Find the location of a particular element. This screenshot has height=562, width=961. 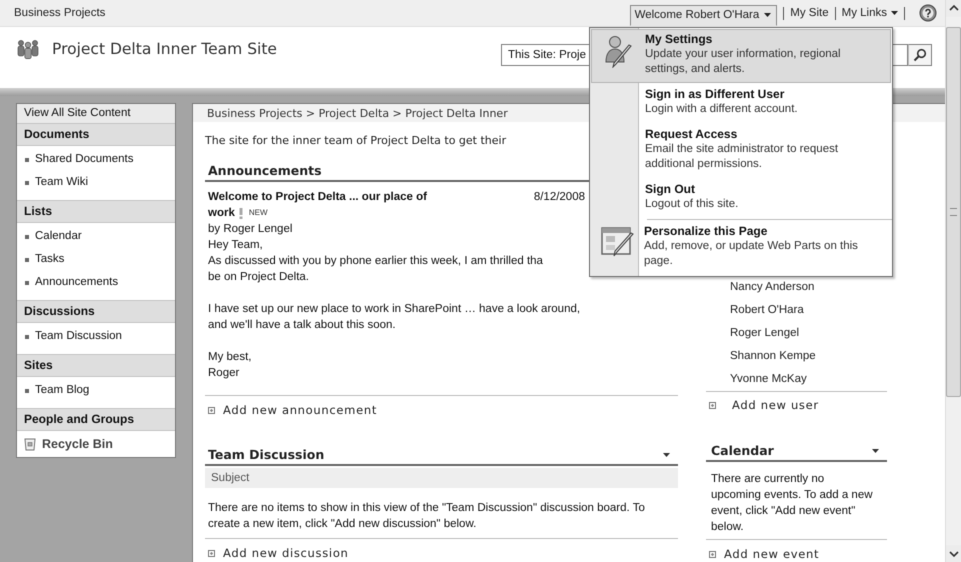

menu-item-description: Login with a different account. is located at coordinates (722, 109).